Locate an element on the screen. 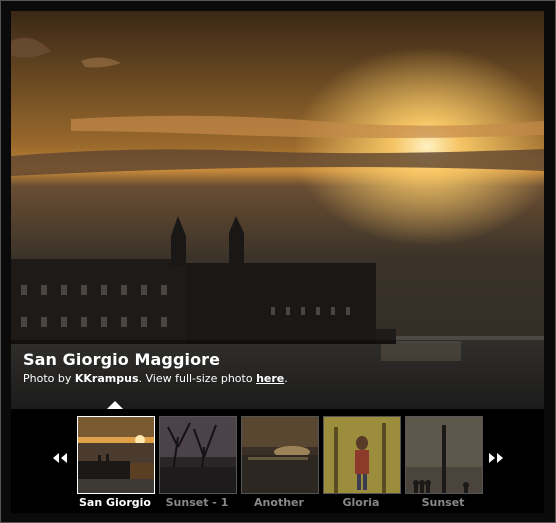 This screenshot has height=523, width=556. credit-prefix: Photo by is located at coordinates (49, 378).